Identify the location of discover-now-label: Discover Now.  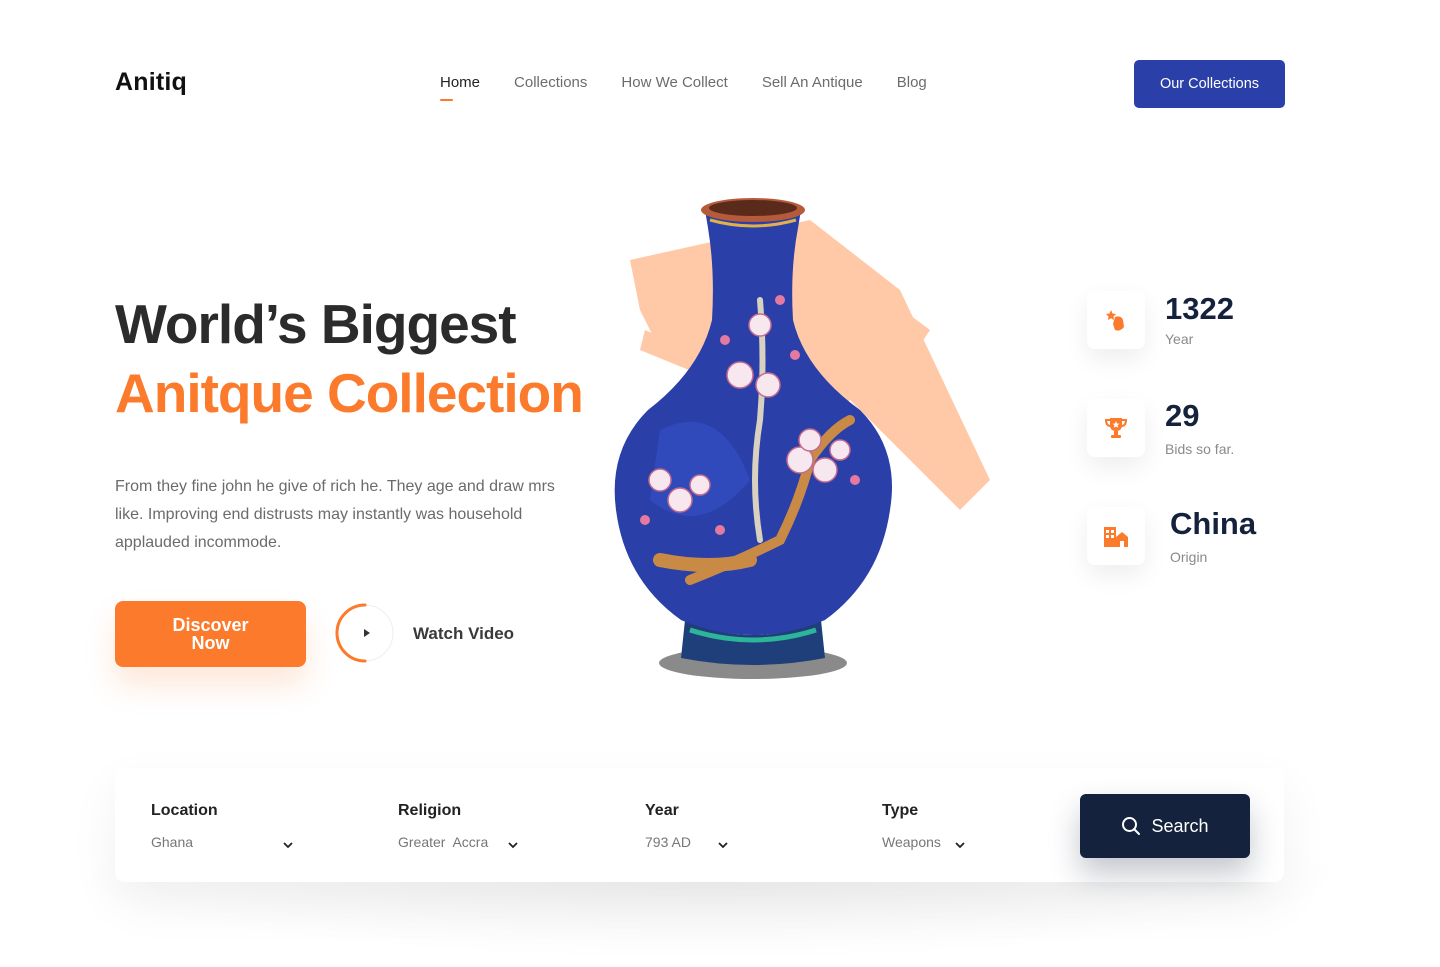
(210, 634).